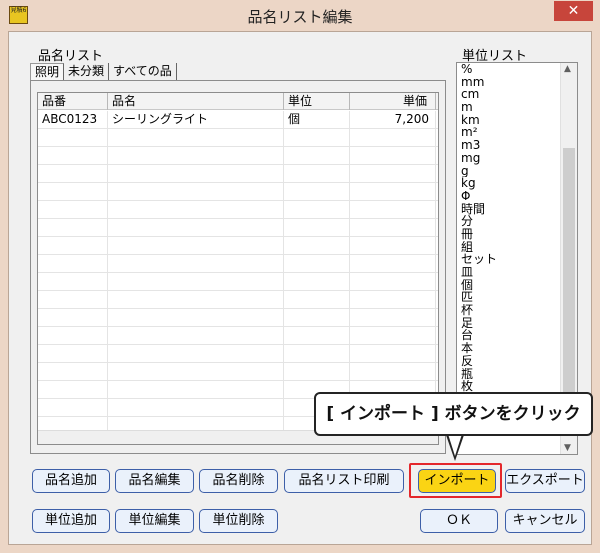 Image resolution: width=600 pixels, height=553 pixels. Describe the element at coordinates (509, 171) in the screenshot. I see `unit-list-item: g` at that location.